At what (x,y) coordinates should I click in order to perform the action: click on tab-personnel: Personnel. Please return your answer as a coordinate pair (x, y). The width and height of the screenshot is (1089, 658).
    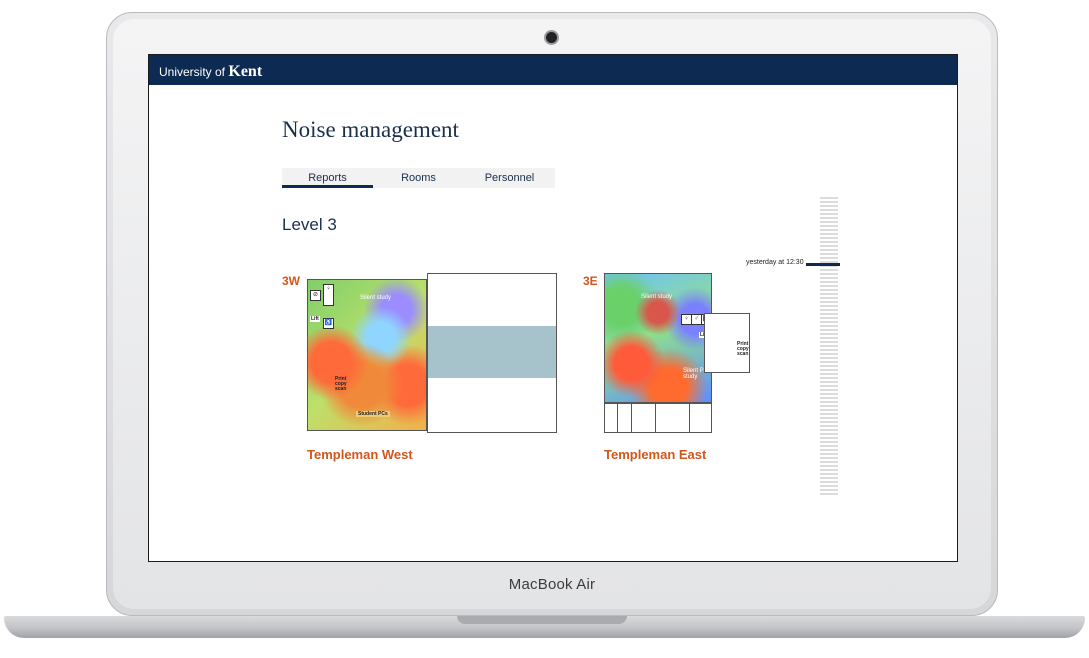
    Looking at the image, I should click on (509, 178).